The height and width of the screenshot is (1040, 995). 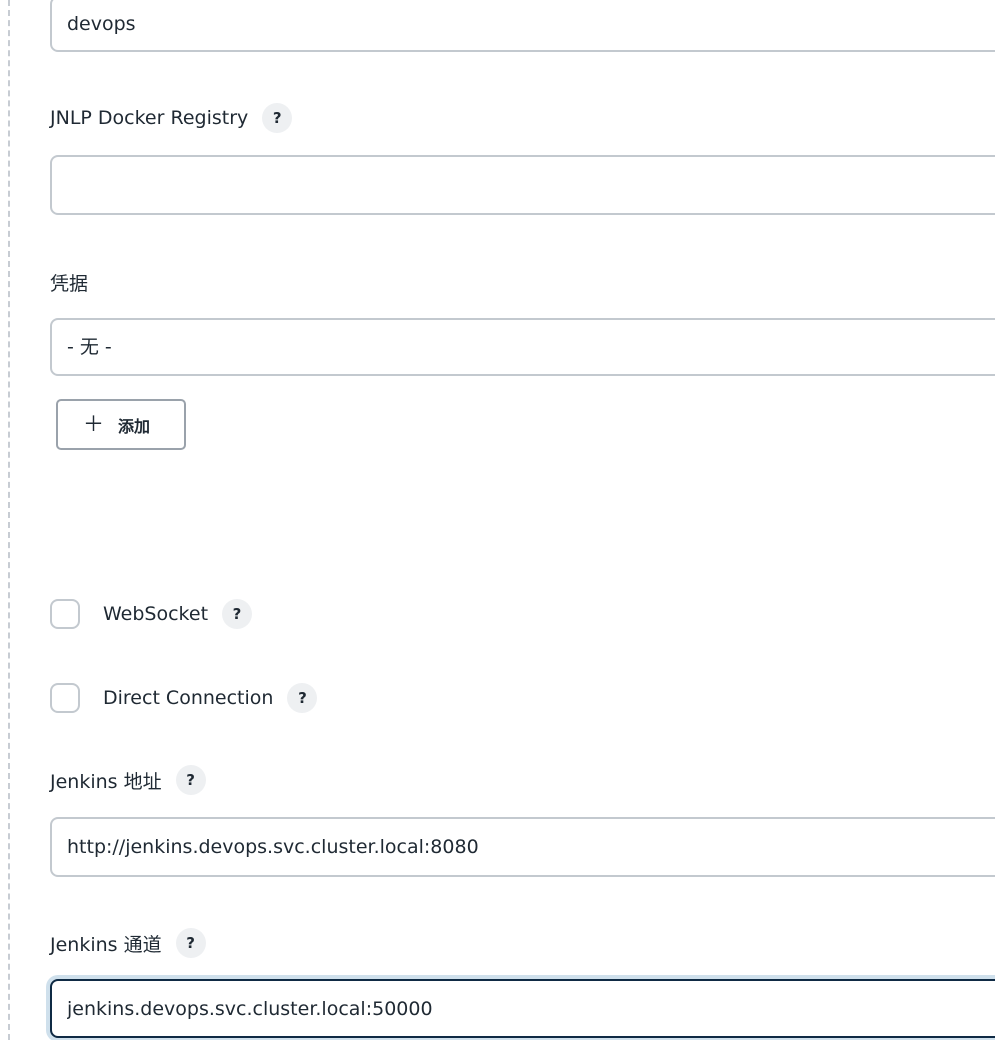 I want to click on jnlp-registry-input, so click(x=522, y=185).